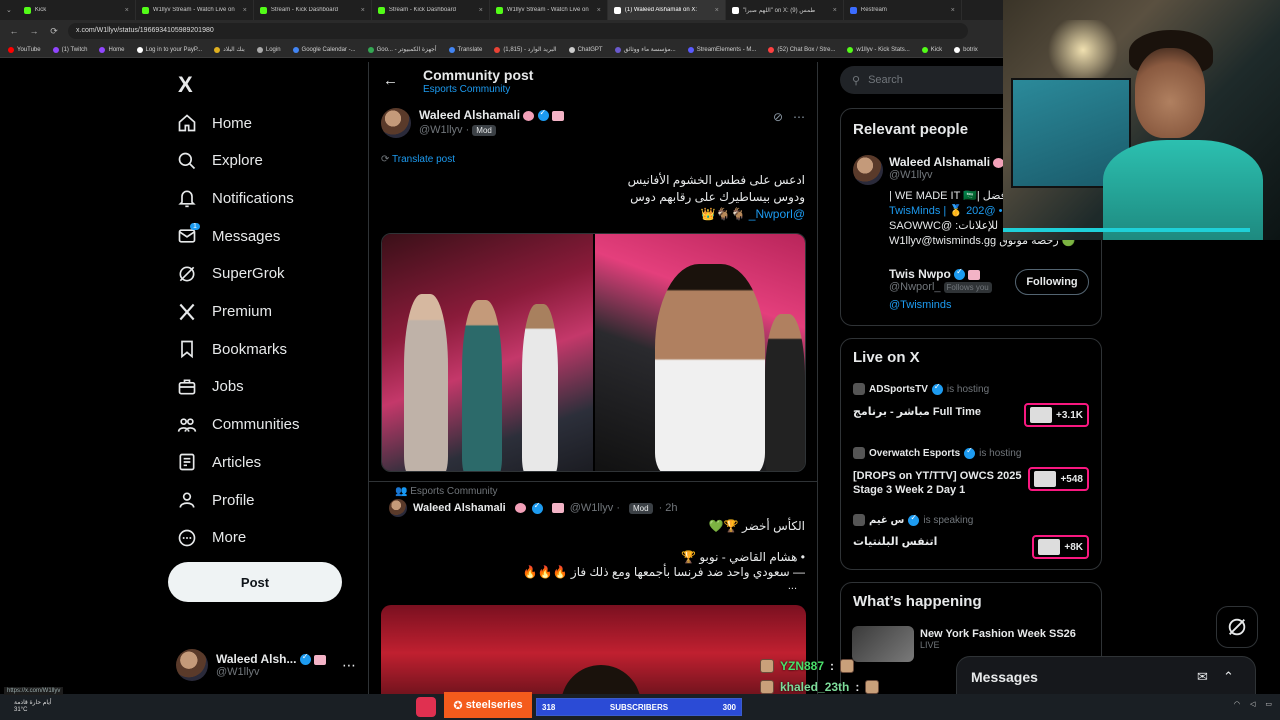 Image resolution: width=1280 pixels, height=720 pixels. Describe the element at coordinates (938, 412) in the screenshot. I see `live-title: مباشر - برنامج Full Time` at that location.